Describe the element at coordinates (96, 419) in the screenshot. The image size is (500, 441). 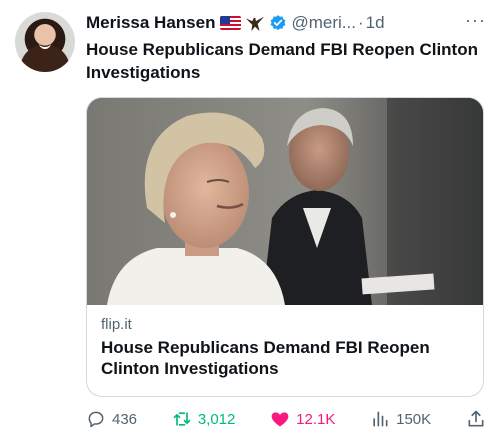
I see `reply-icon` at that location.